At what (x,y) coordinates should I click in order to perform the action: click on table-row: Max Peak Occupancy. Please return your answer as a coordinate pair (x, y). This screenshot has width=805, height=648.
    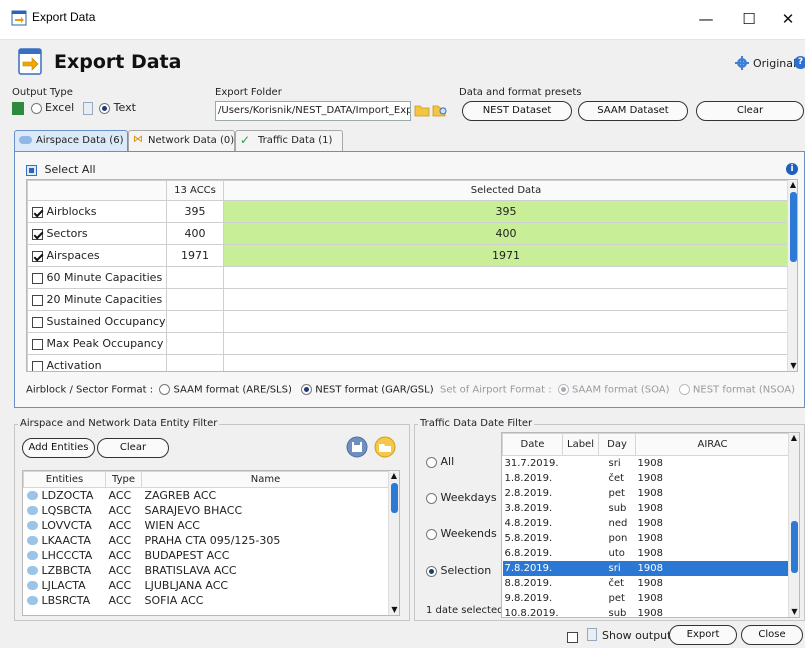
    Looking at the image, I should click on (408, 343).